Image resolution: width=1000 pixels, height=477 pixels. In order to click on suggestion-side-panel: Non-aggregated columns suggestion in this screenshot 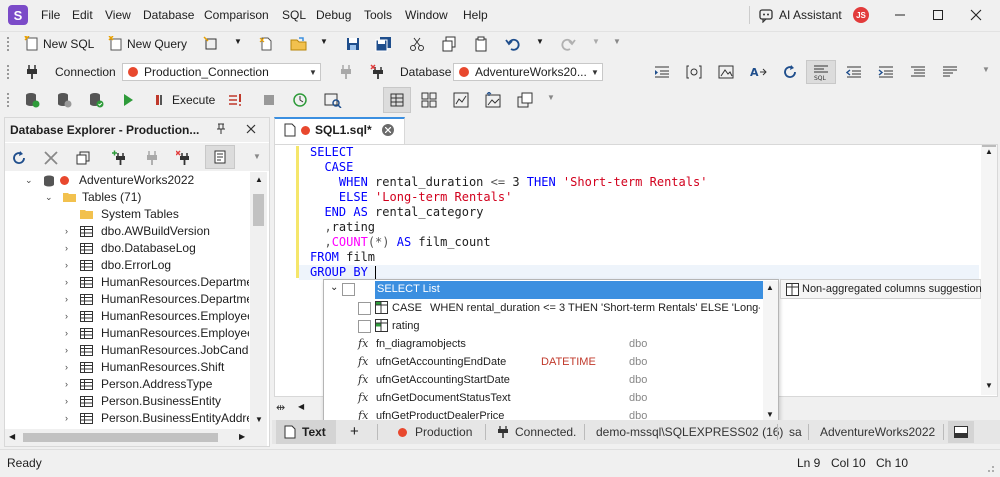, I will do `click(881, 289)`.